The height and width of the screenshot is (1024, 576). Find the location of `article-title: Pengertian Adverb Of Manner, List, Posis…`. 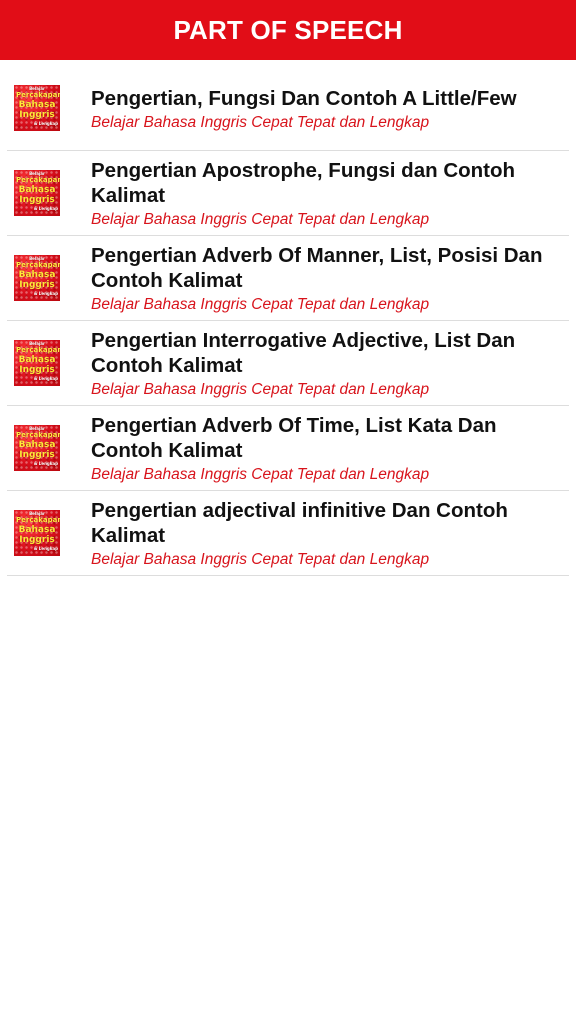

article-title: Pengertian Adverb Of Manner, List, Posis… is located at coordinates (317, 268).